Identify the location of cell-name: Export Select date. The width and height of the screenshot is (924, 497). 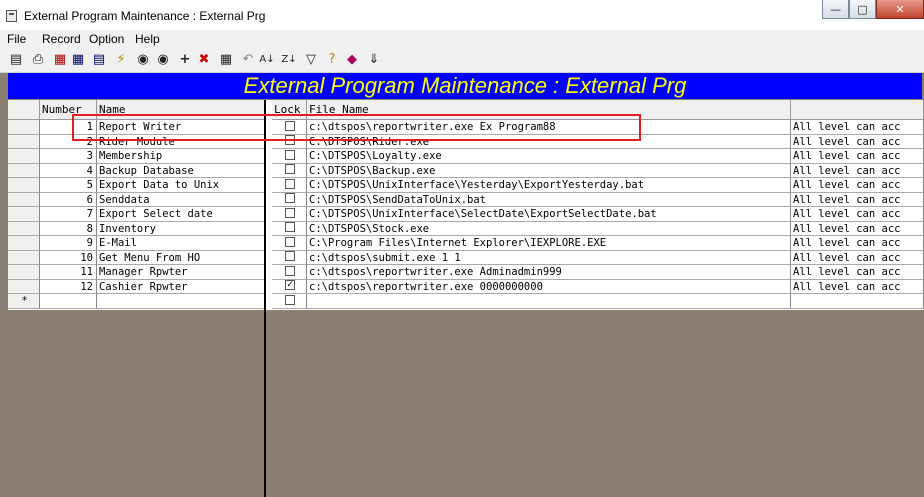
(181, 214).